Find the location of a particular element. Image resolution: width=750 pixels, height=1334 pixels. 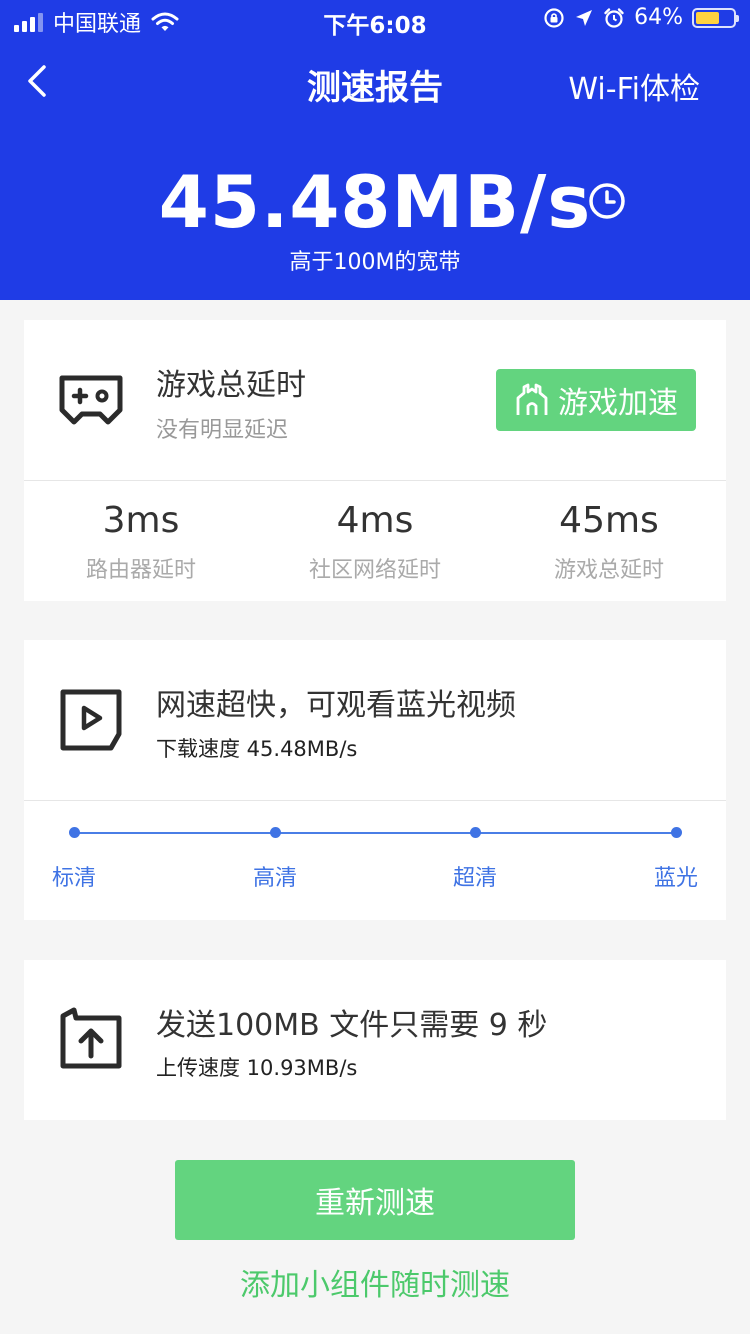

video-quality-title: 网速超快，可观看蓝光视频 is located at coordinates (336, 705).